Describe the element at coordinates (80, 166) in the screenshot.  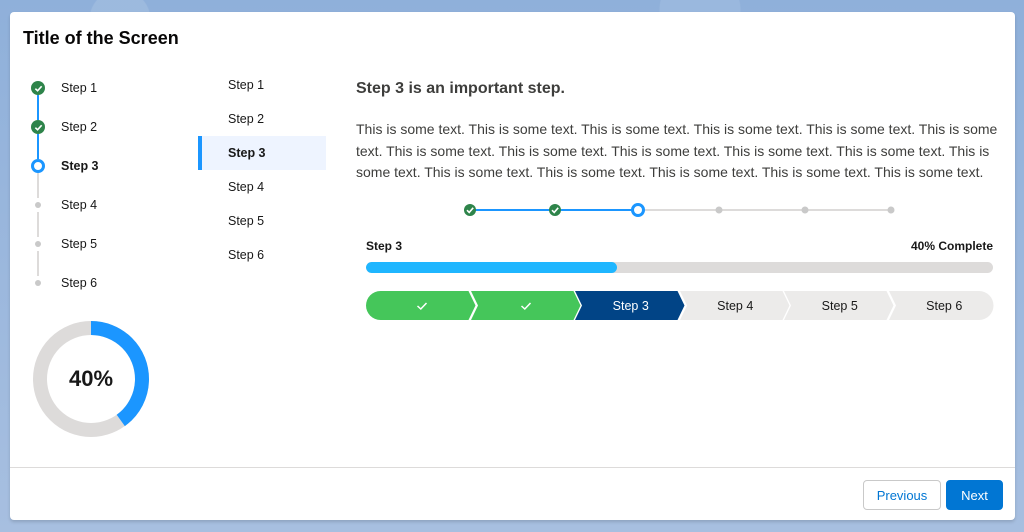
I see `vertical-path-step-label: Step 3` at that location.